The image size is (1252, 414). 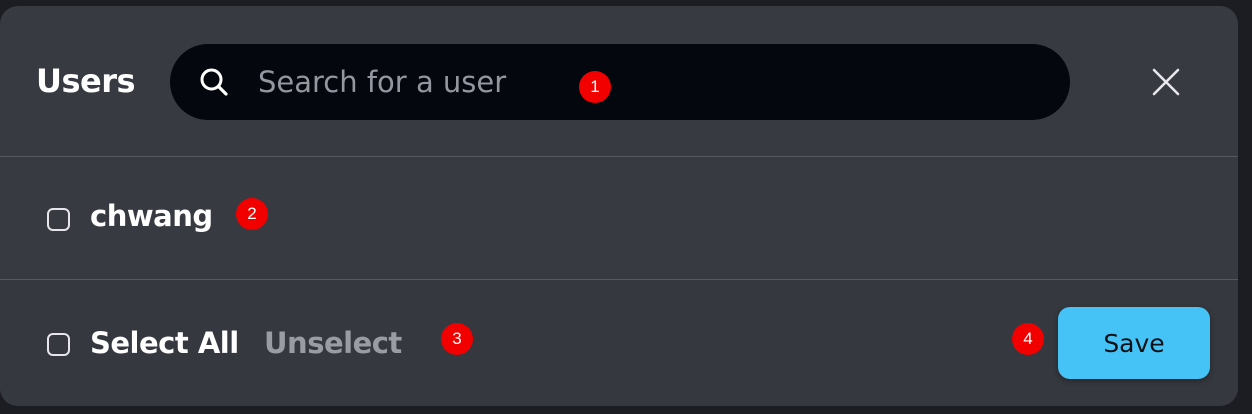 What do you see at coordinates (252, 214) in the screenshot?
I see `annotation-marker-2: 2` at bounding box center [252, 214].